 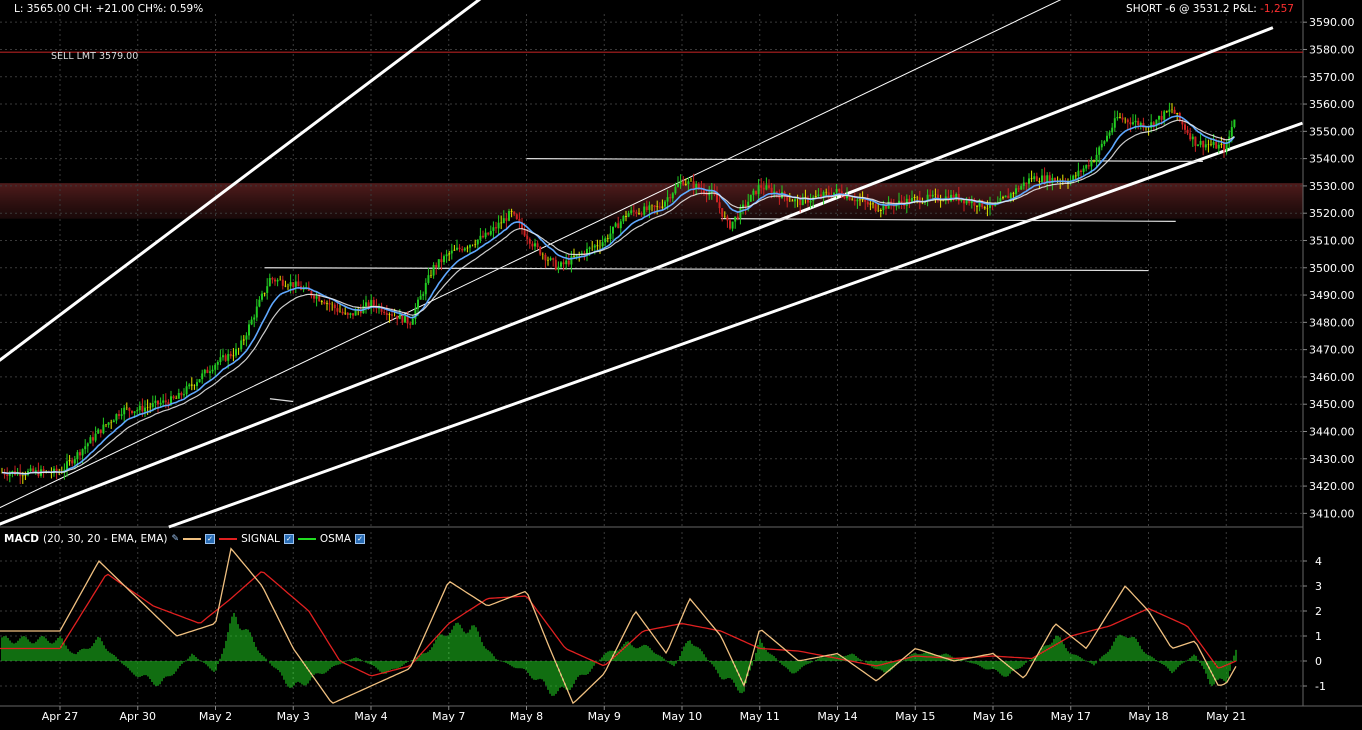 What do you see at coordinates (60, 716) in the screenshot?
I see `time-tick-label: Apr 27` at bounding box center [60, 716].